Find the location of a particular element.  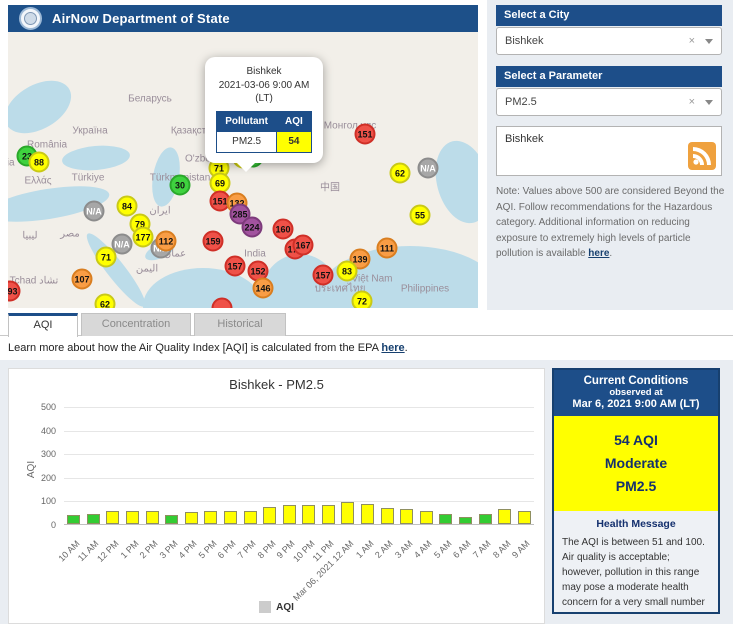

aqi-map-marker: 151 is located at coordinates (365, 134).